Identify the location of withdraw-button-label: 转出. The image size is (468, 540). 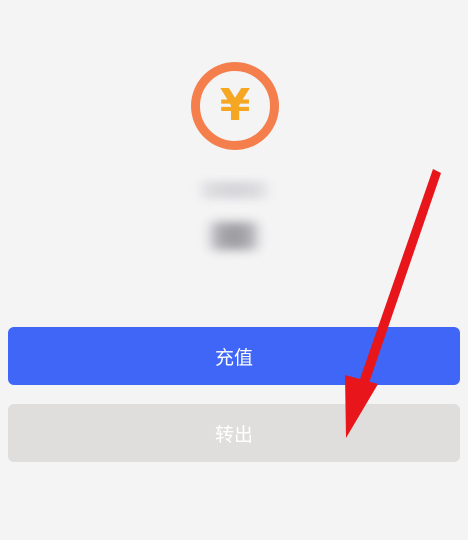
(233, 434).